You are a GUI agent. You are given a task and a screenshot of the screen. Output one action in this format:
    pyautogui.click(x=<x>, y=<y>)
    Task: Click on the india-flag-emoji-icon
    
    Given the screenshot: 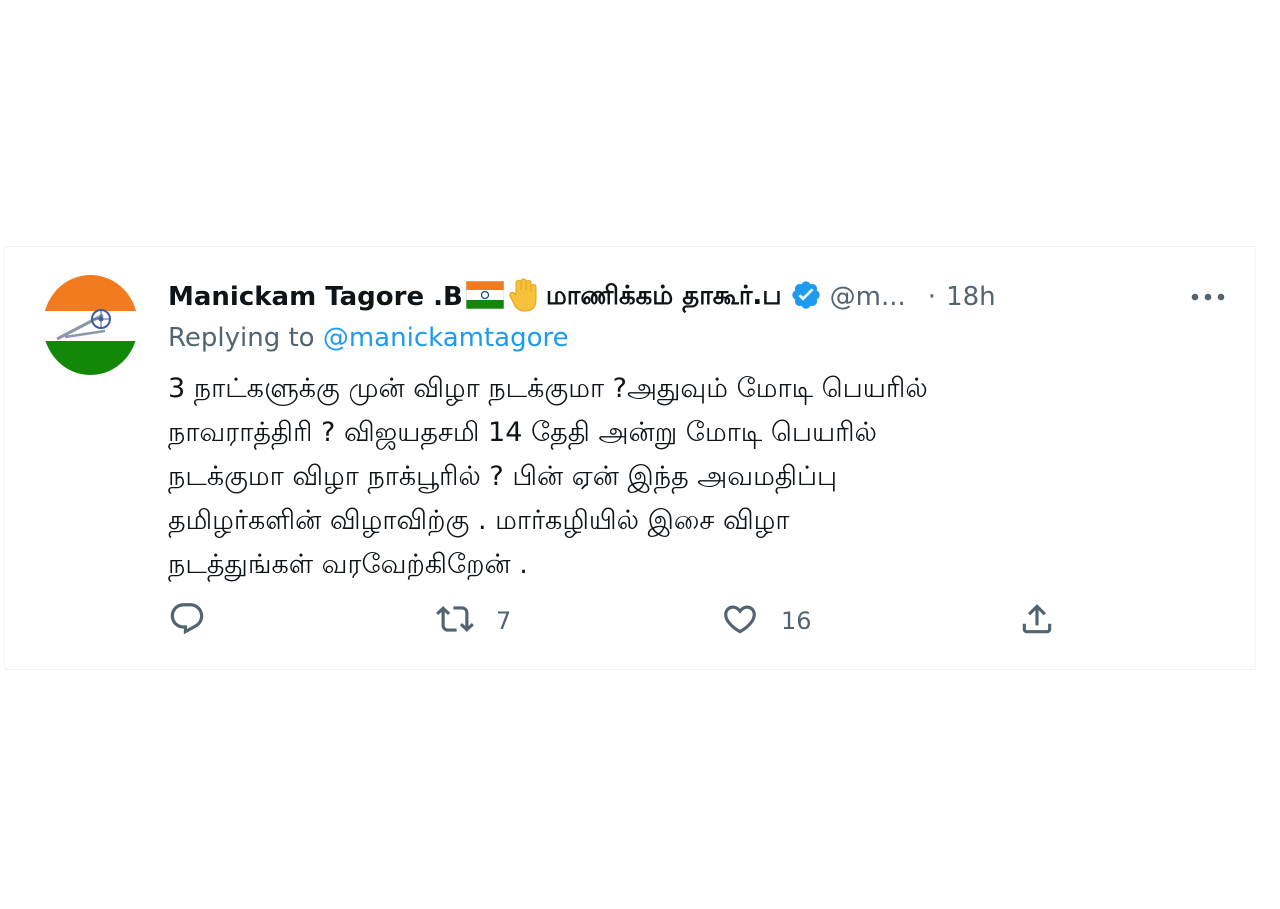 What is the action you would take?
    pyautogui.click(x=485, y=296)
    